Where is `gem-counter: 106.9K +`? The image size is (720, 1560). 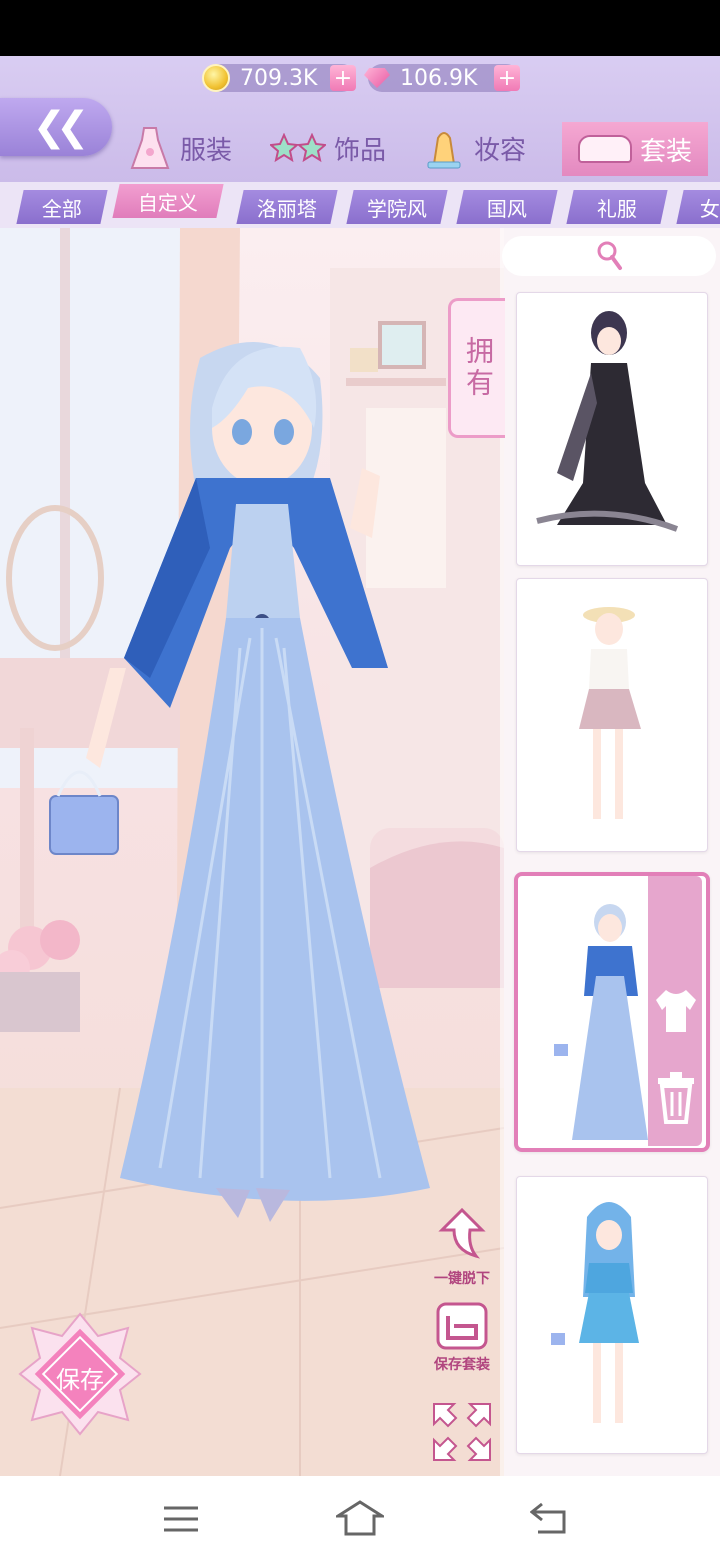 gem-counter: 106.9K + is located at coordinates (442, 78).